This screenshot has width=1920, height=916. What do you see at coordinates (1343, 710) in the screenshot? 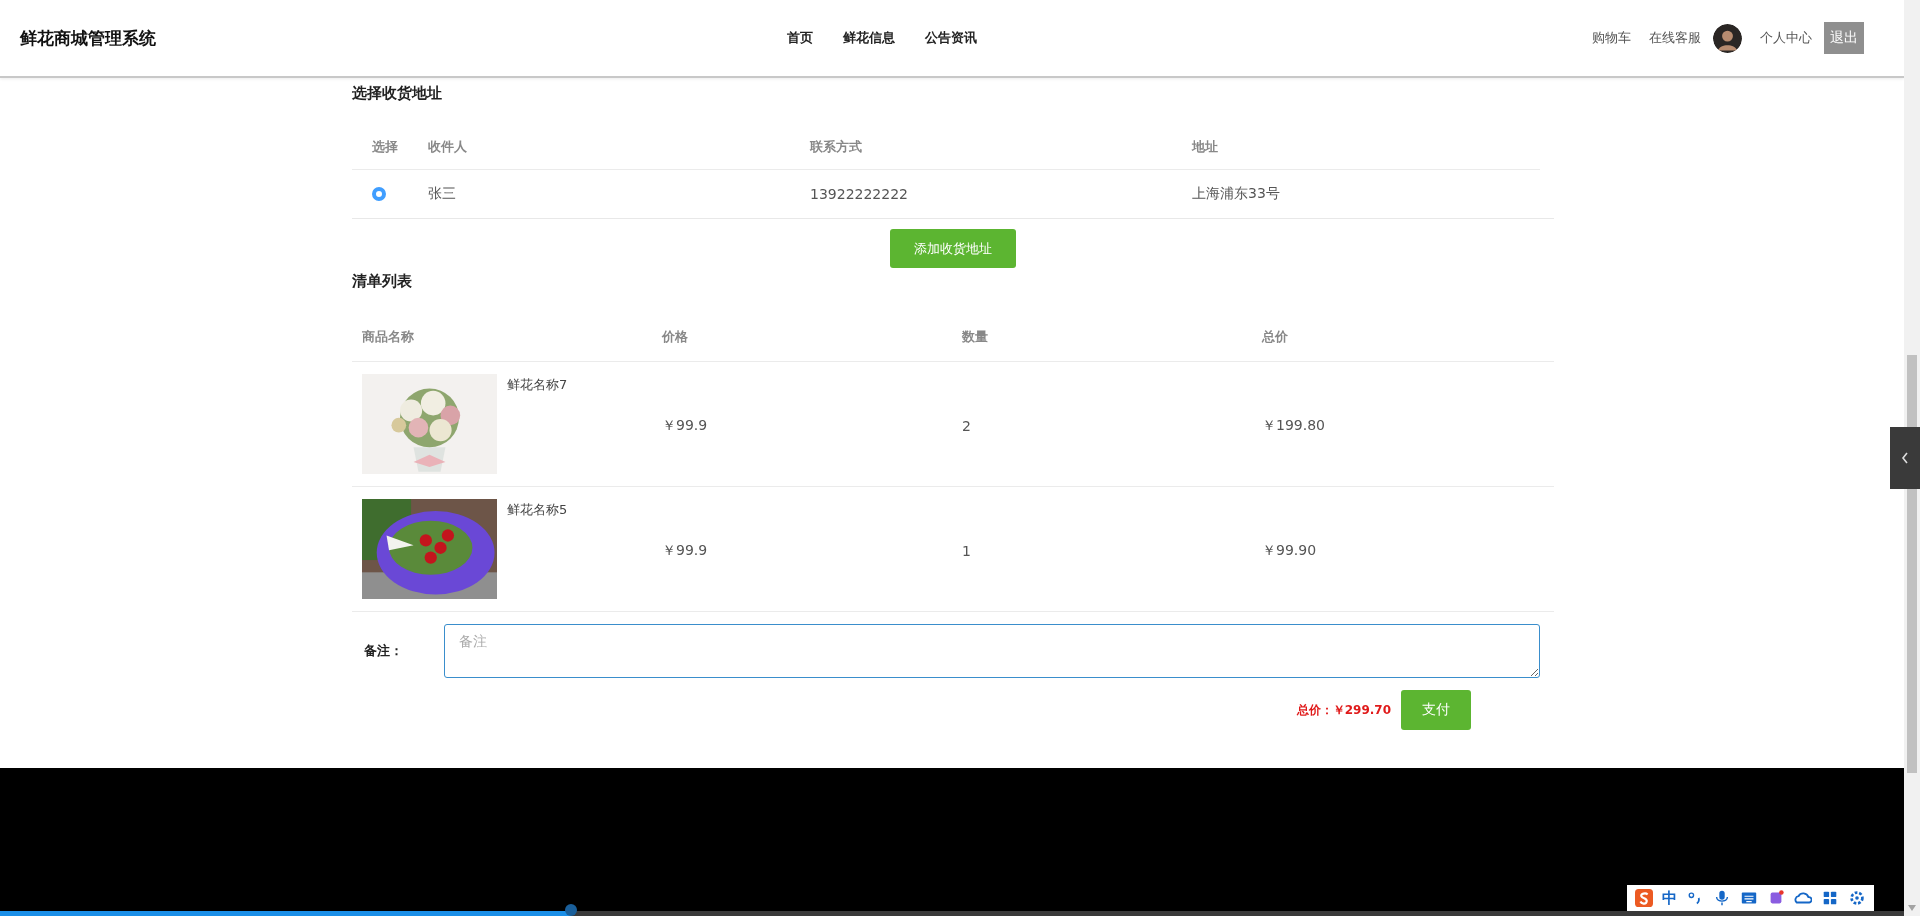
I see `total-price: 总价：￥299.70` at bounding box center [1343, 710].